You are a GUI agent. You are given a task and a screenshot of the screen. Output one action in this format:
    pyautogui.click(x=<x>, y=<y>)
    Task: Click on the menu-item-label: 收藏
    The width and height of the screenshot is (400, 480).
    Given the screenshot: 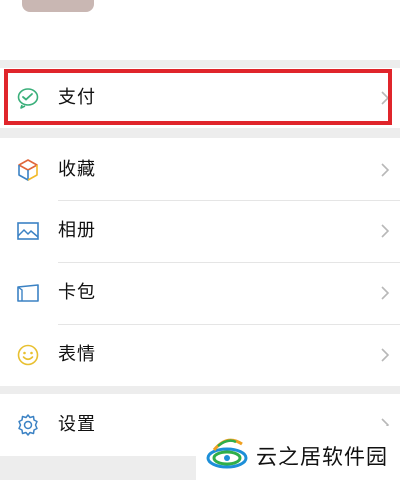 What is the action you would take?
    pyautogui.click(x=77, y=169)
    